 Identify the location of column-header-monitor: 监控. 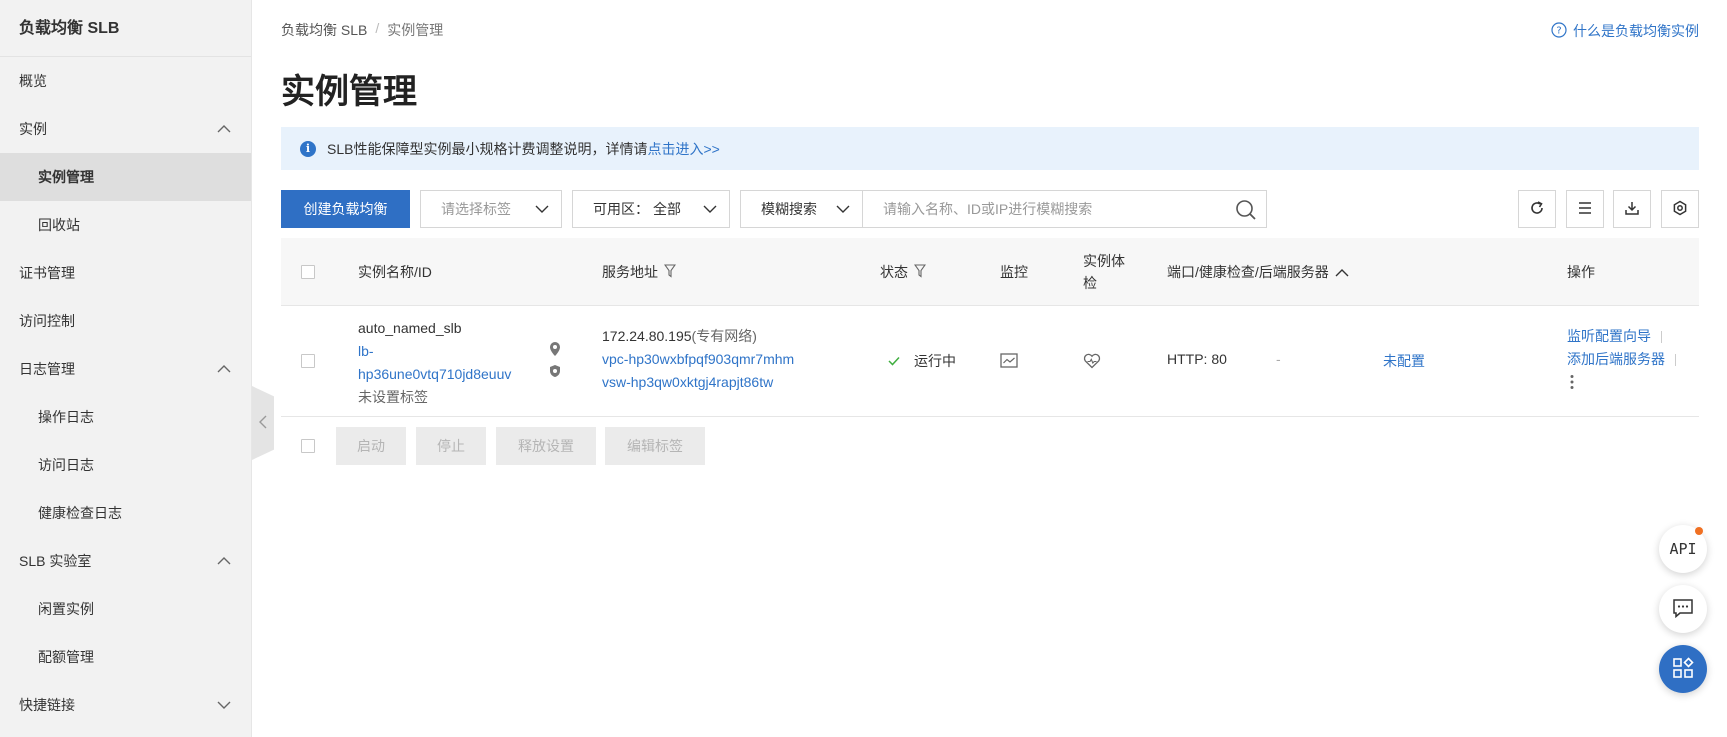
(1014, 272).